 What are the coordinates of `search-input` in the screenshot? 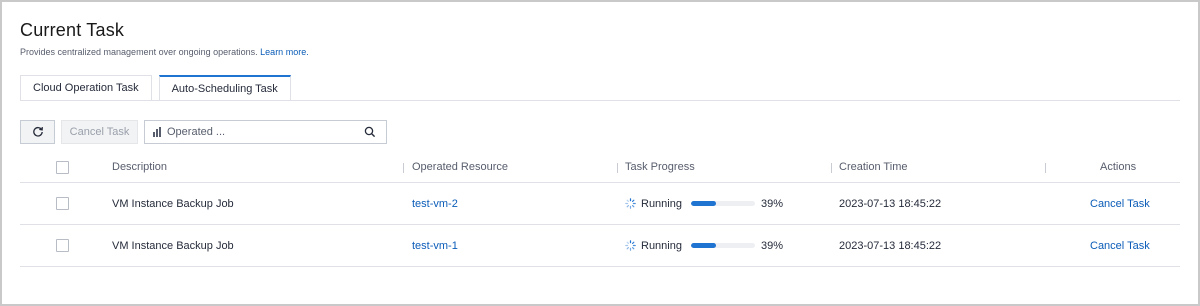 It's located at (262, 132).